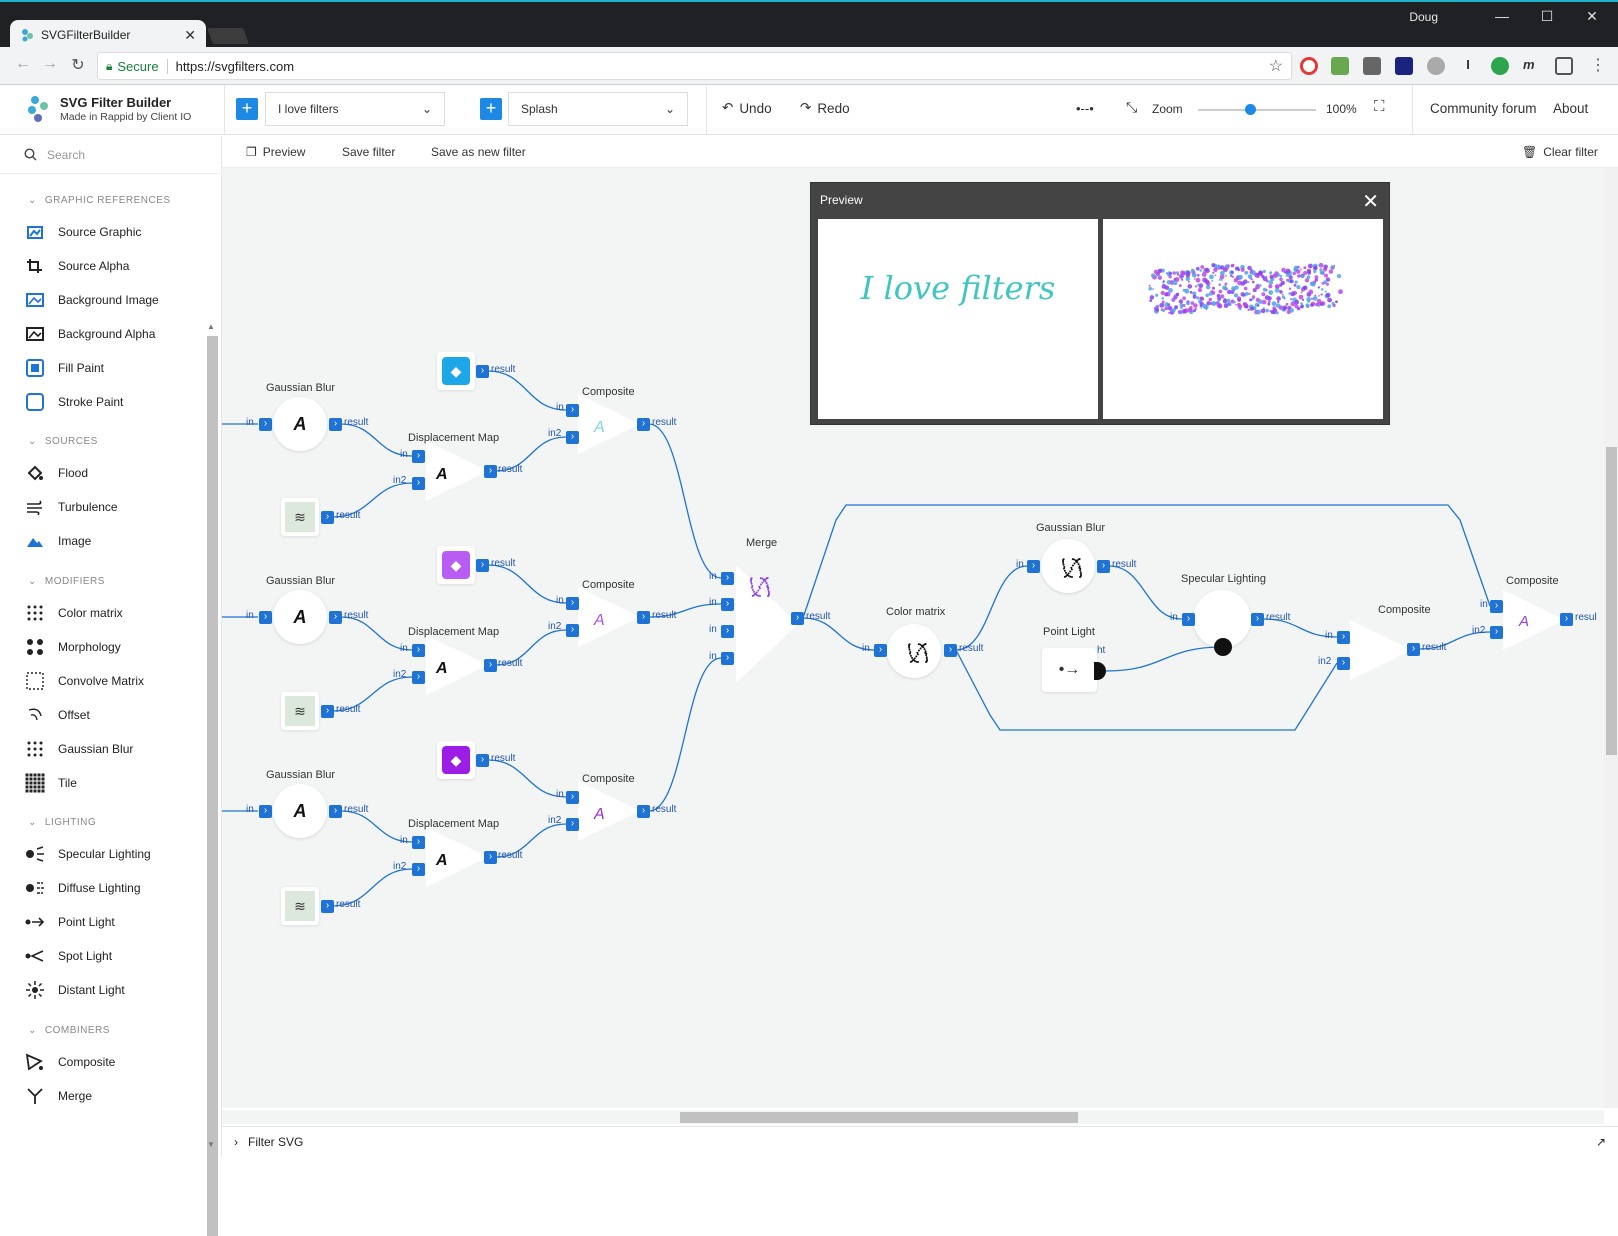 Image resolution: width=1618 pixels, height=1236 pixels. Describe the element at coordinates (56, 473) in the screenshot. I see `sidebar-item-flood: Flood` at that location.